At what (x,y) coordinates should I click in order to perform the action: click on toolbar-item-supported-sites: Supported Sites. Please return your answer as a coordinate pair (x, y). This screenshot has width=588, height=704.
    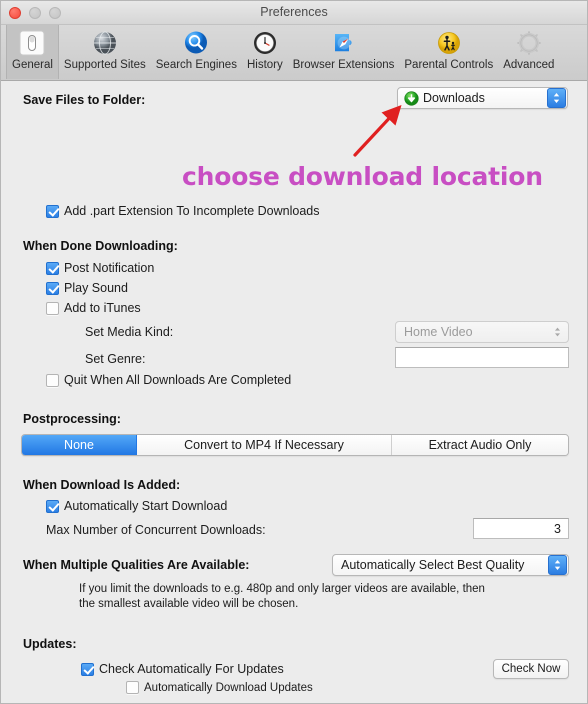
    Looking at the image, I should click on (105, 52).